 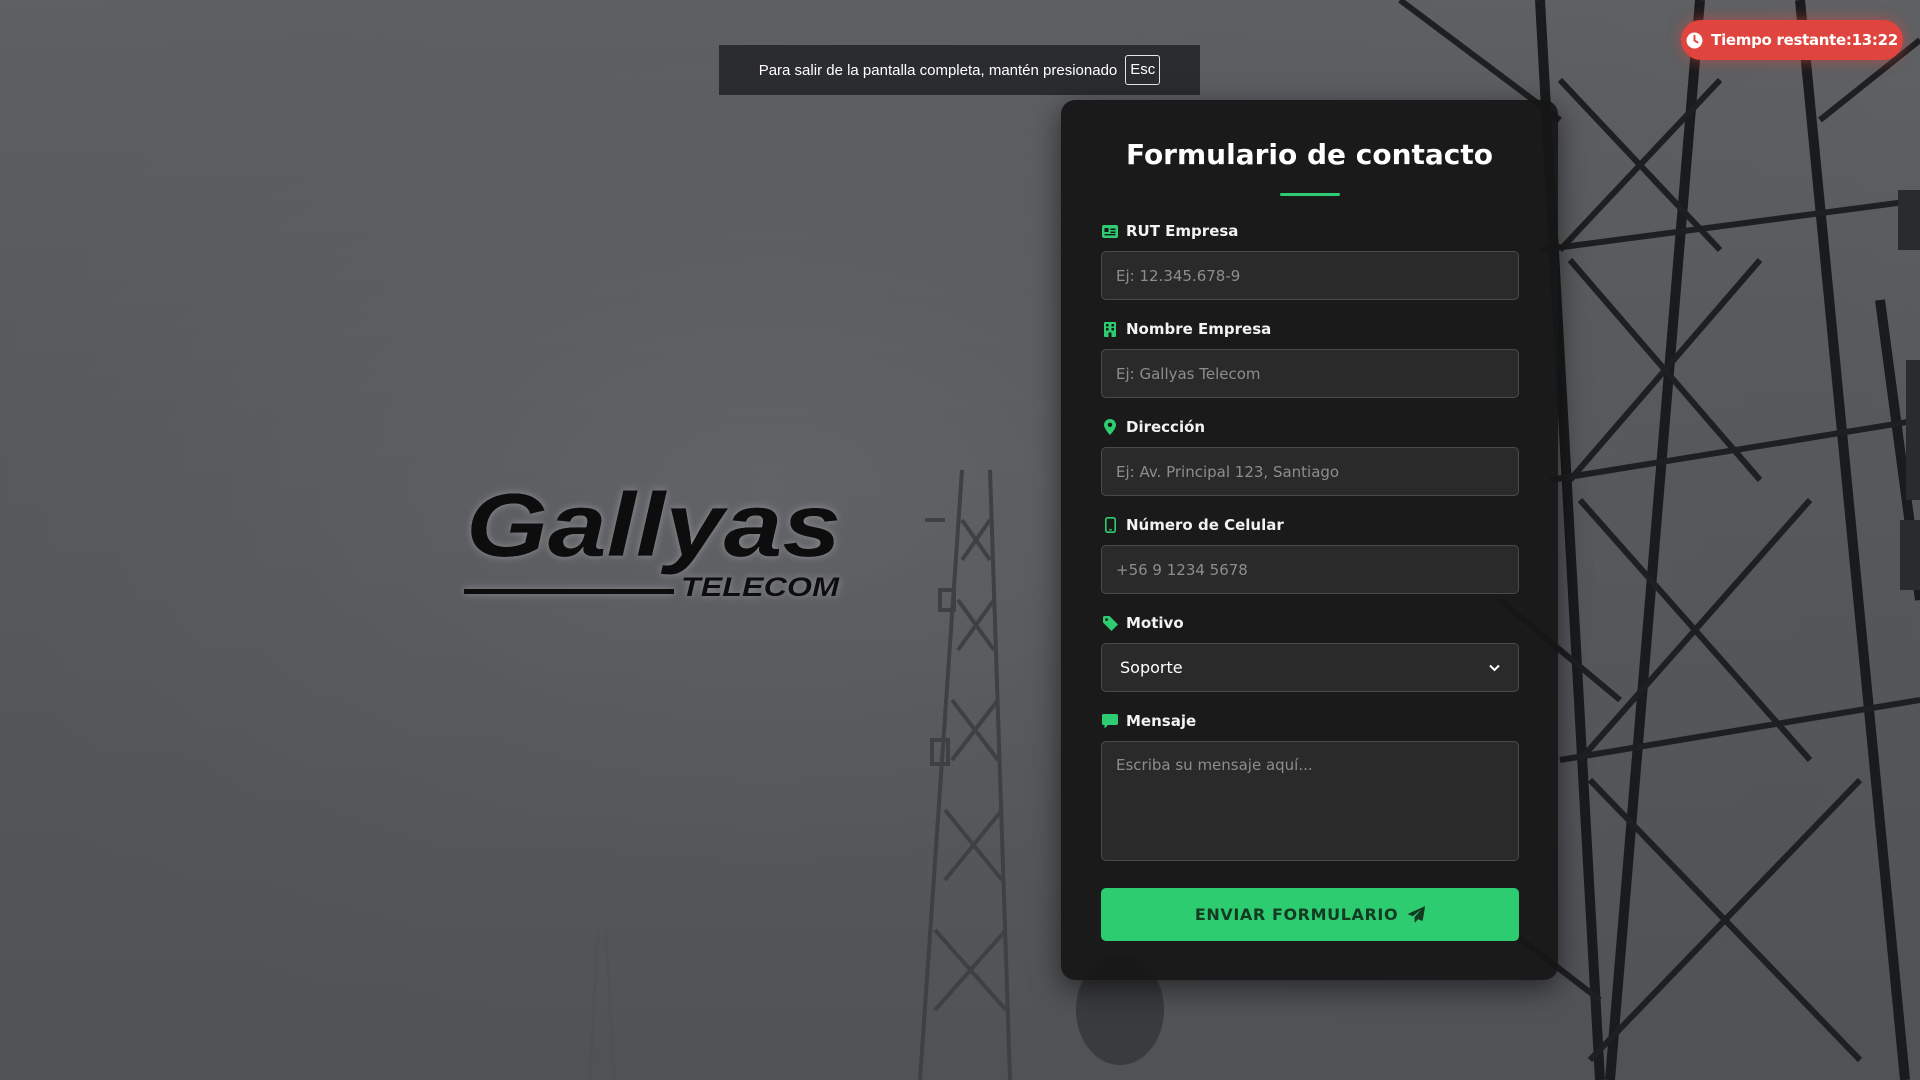 I want to click on mobile-phone-icon, so click(x=1110, y=525).